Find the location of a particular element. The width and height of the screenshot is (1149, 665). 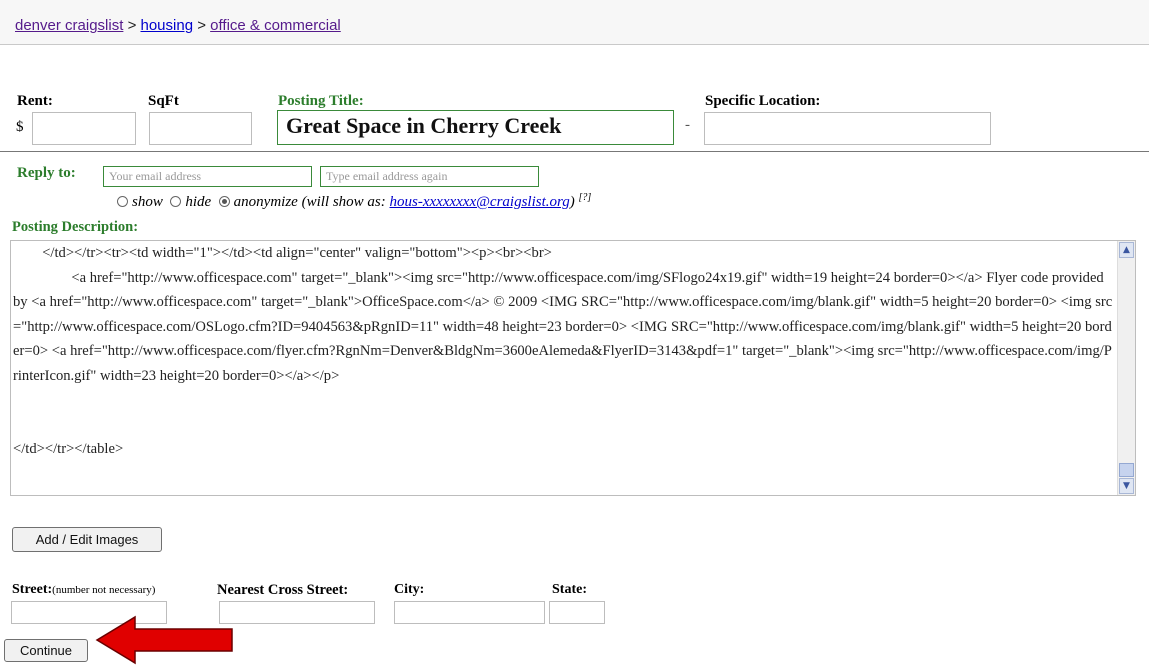

specific-location-label: Specific Location: is located at coordinates (763, 101).